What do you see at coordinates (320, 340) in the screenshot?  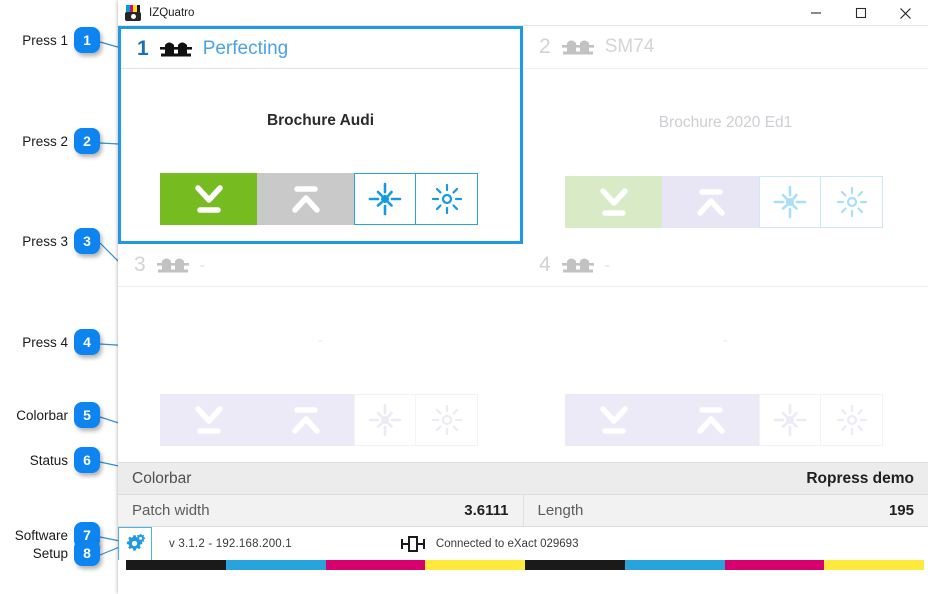 I see `press-3-job: -` at bounding box center [320, 340].